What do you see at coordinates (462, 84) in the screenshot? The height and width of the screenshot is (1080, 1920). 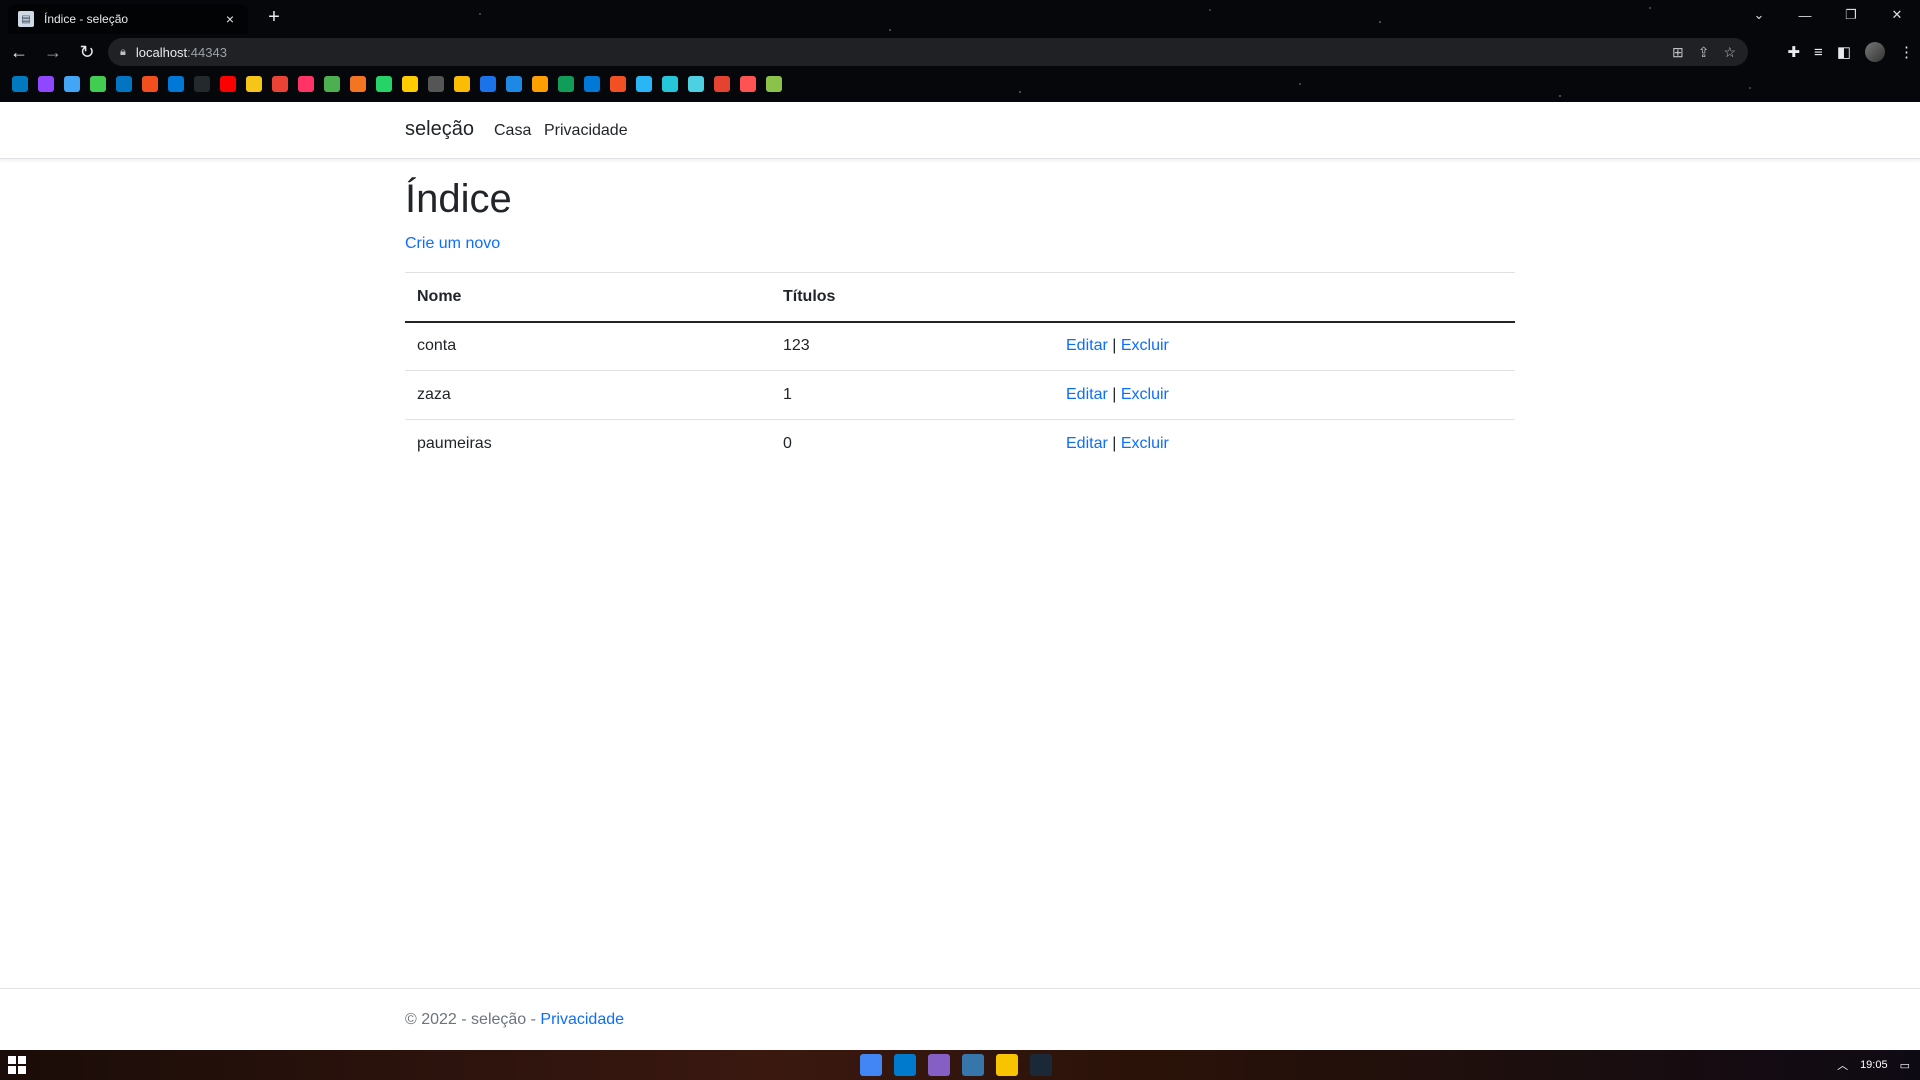 I see `keep-icon` at bounding box center [462, 84].